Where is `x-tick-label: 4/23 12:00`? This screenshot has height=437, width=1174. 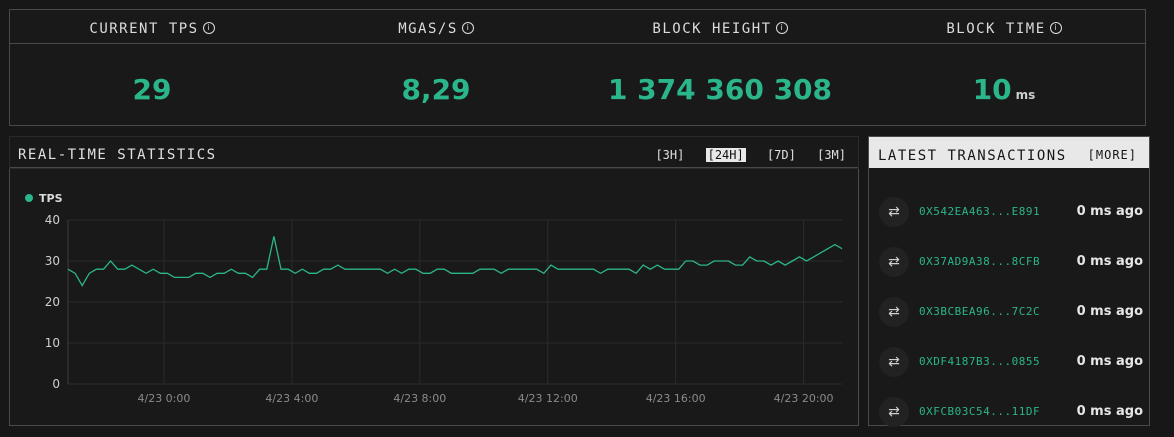
x-tick-label: 4/23 12:00 is located at coordinates (548, 398).